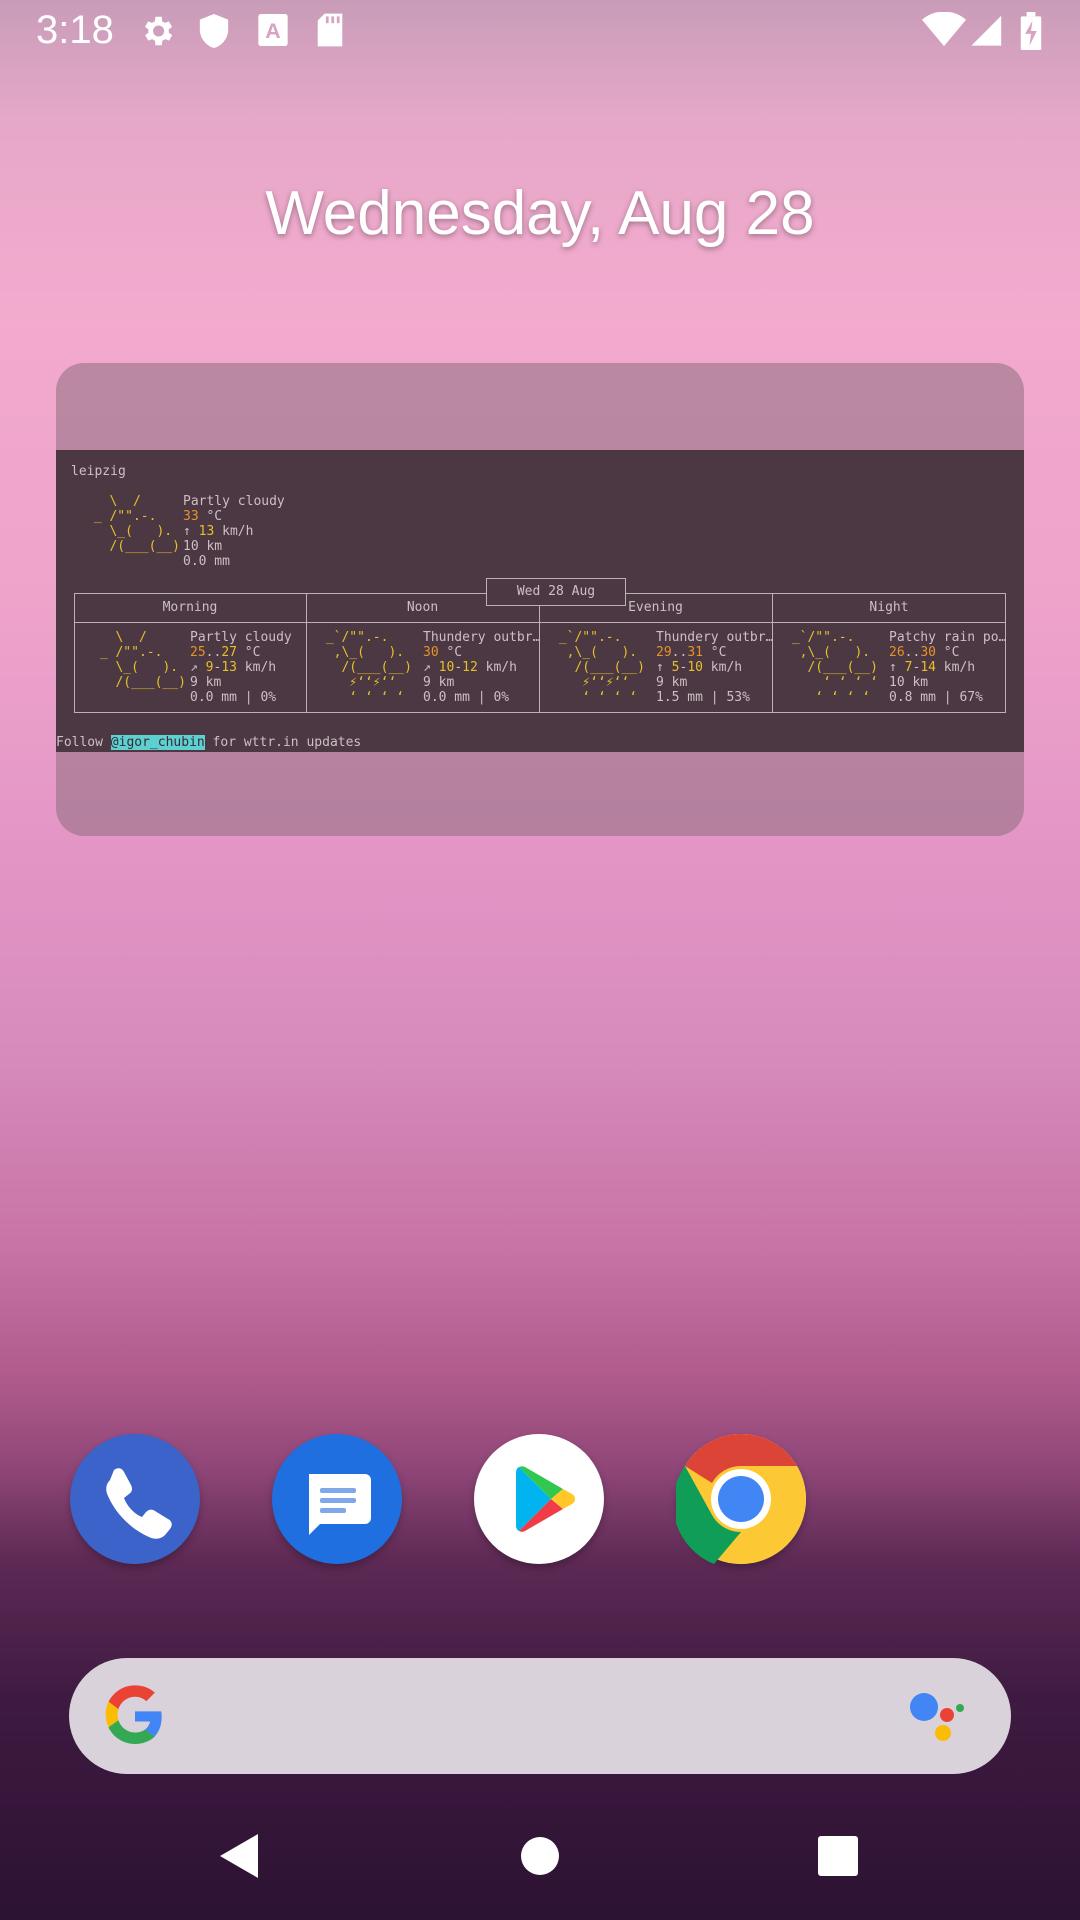 The image size is (1080, 1920). I want to click on back-button, so click(239, 1856).